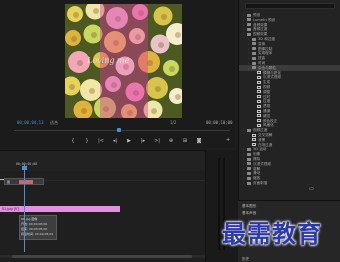 This screenshot has width=340, height=262. Describe the element at coordinates (143, 141) in the screenshot. I see `step-forward-icon: |▸` at that location.